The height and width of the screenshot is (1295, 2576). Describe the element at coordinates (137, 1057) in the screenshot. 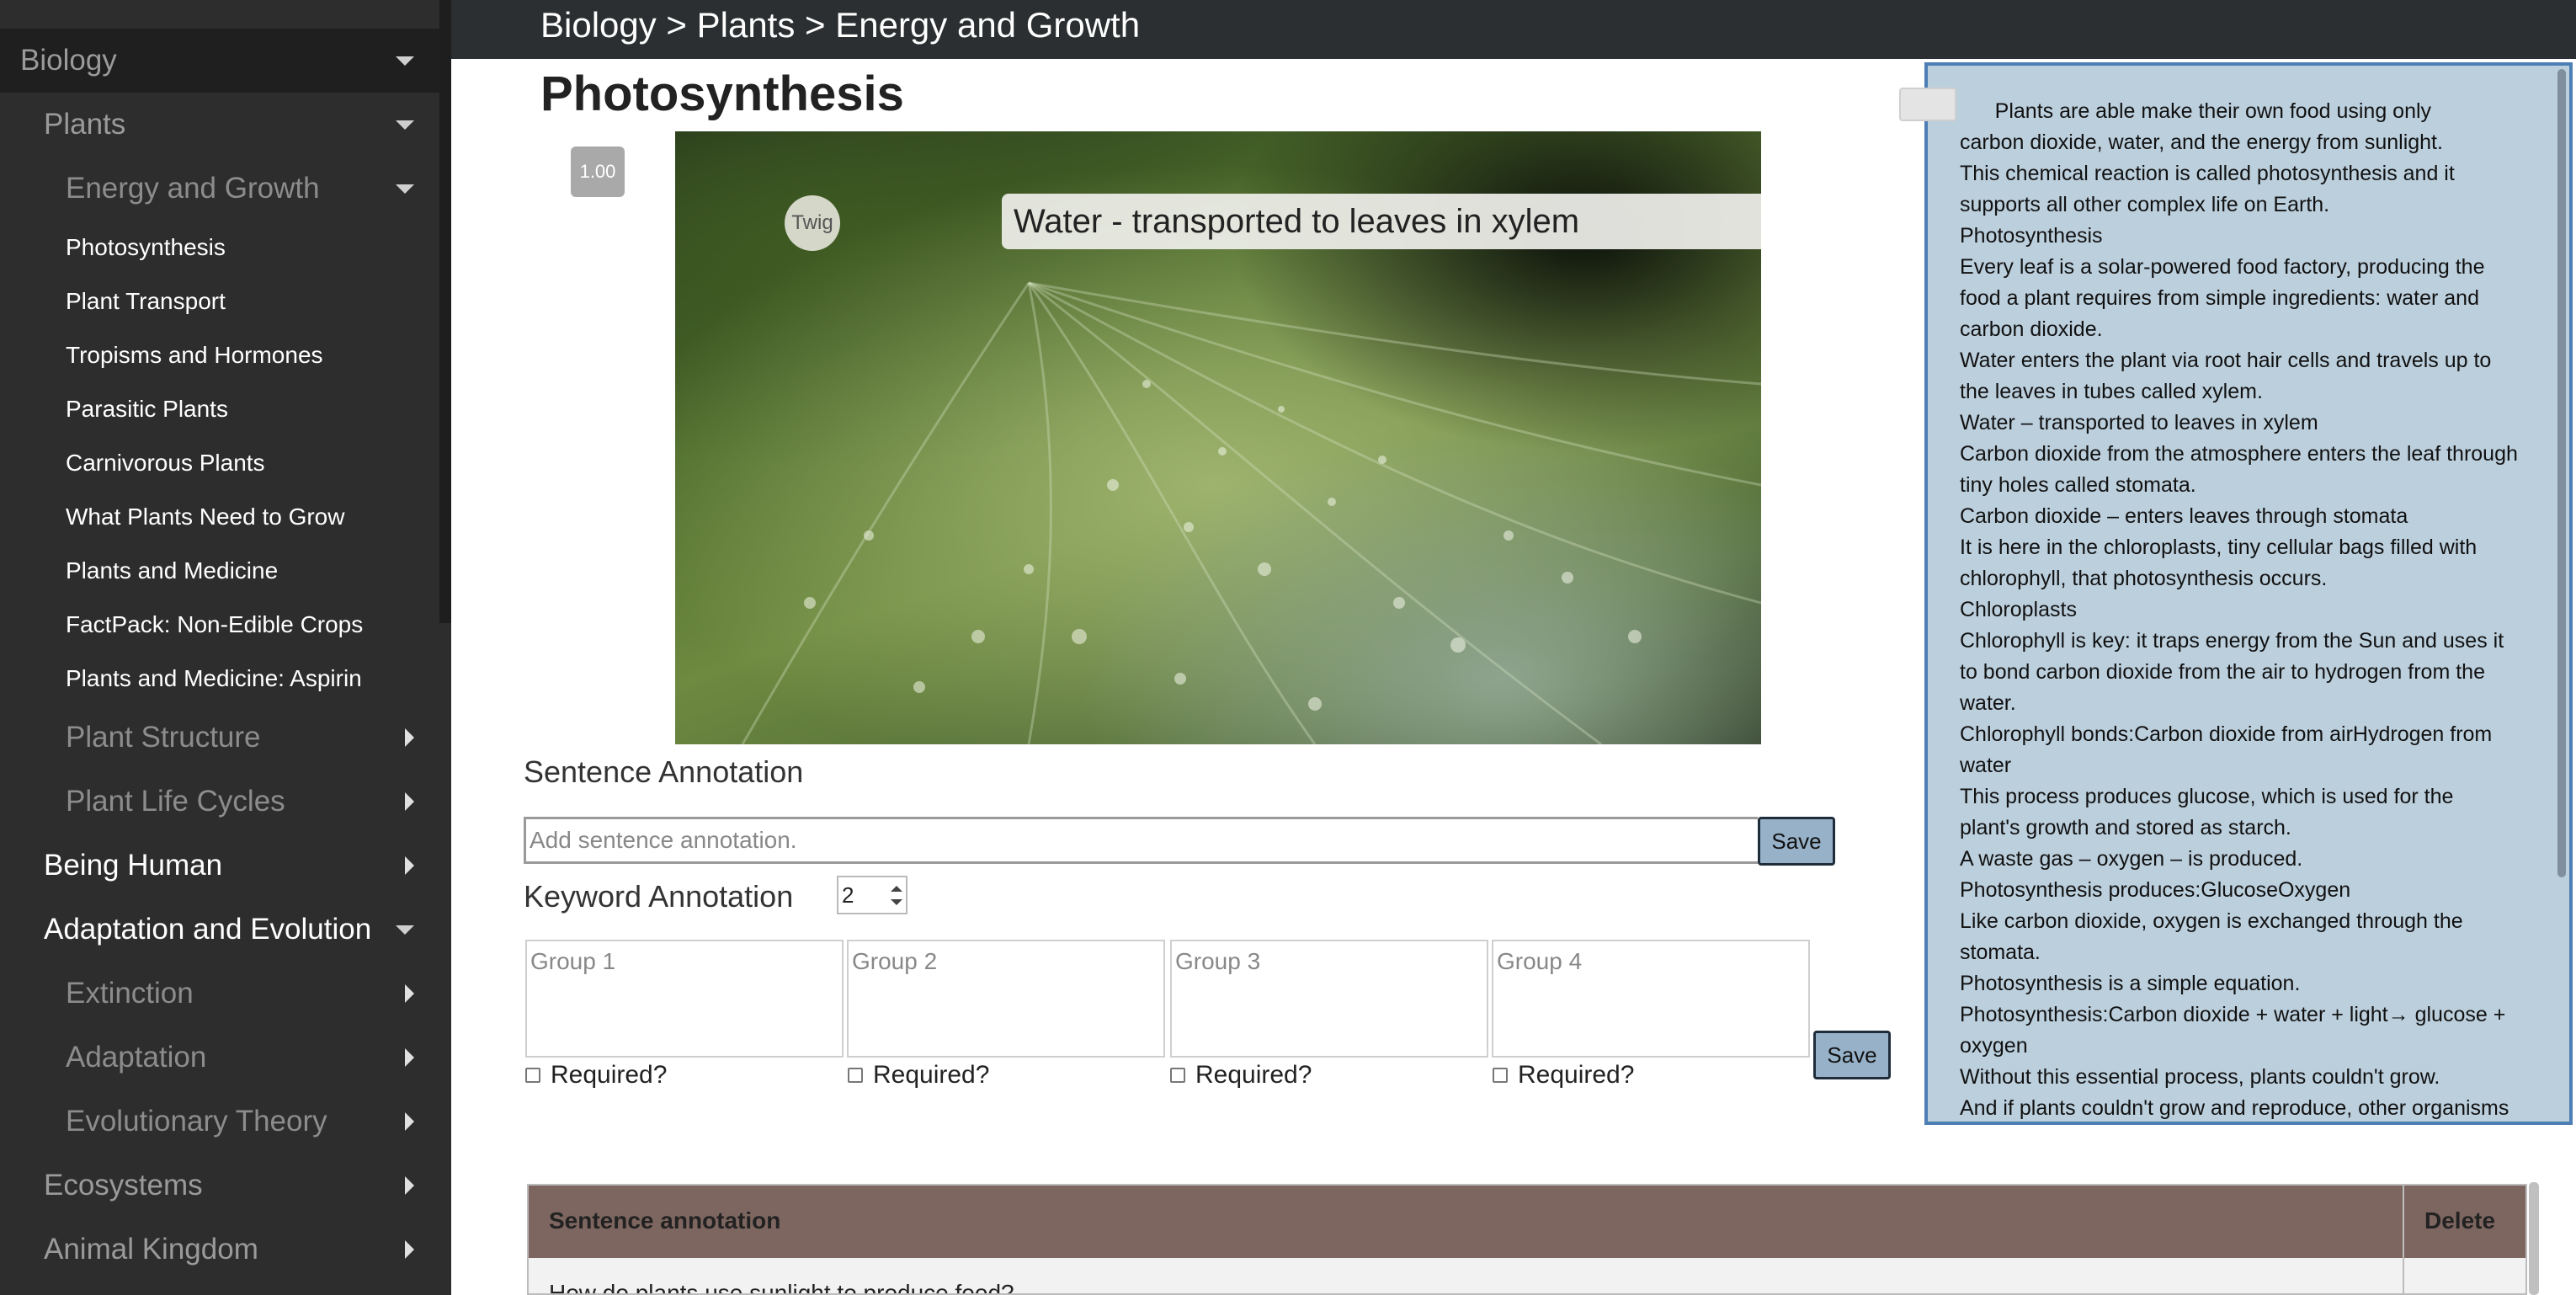

I see `sidebar-item-label: Adaptation` at that location.